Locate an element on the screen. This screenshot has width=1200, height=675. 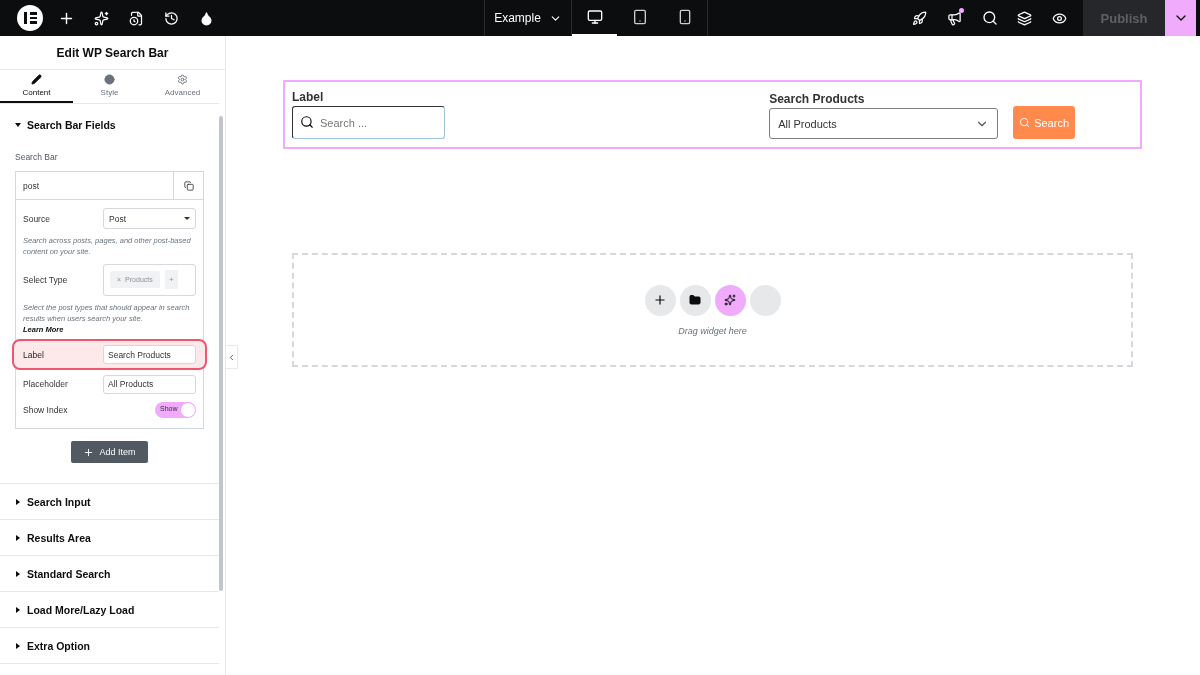
panel-tab: Content is located at coordinates (36, 86).